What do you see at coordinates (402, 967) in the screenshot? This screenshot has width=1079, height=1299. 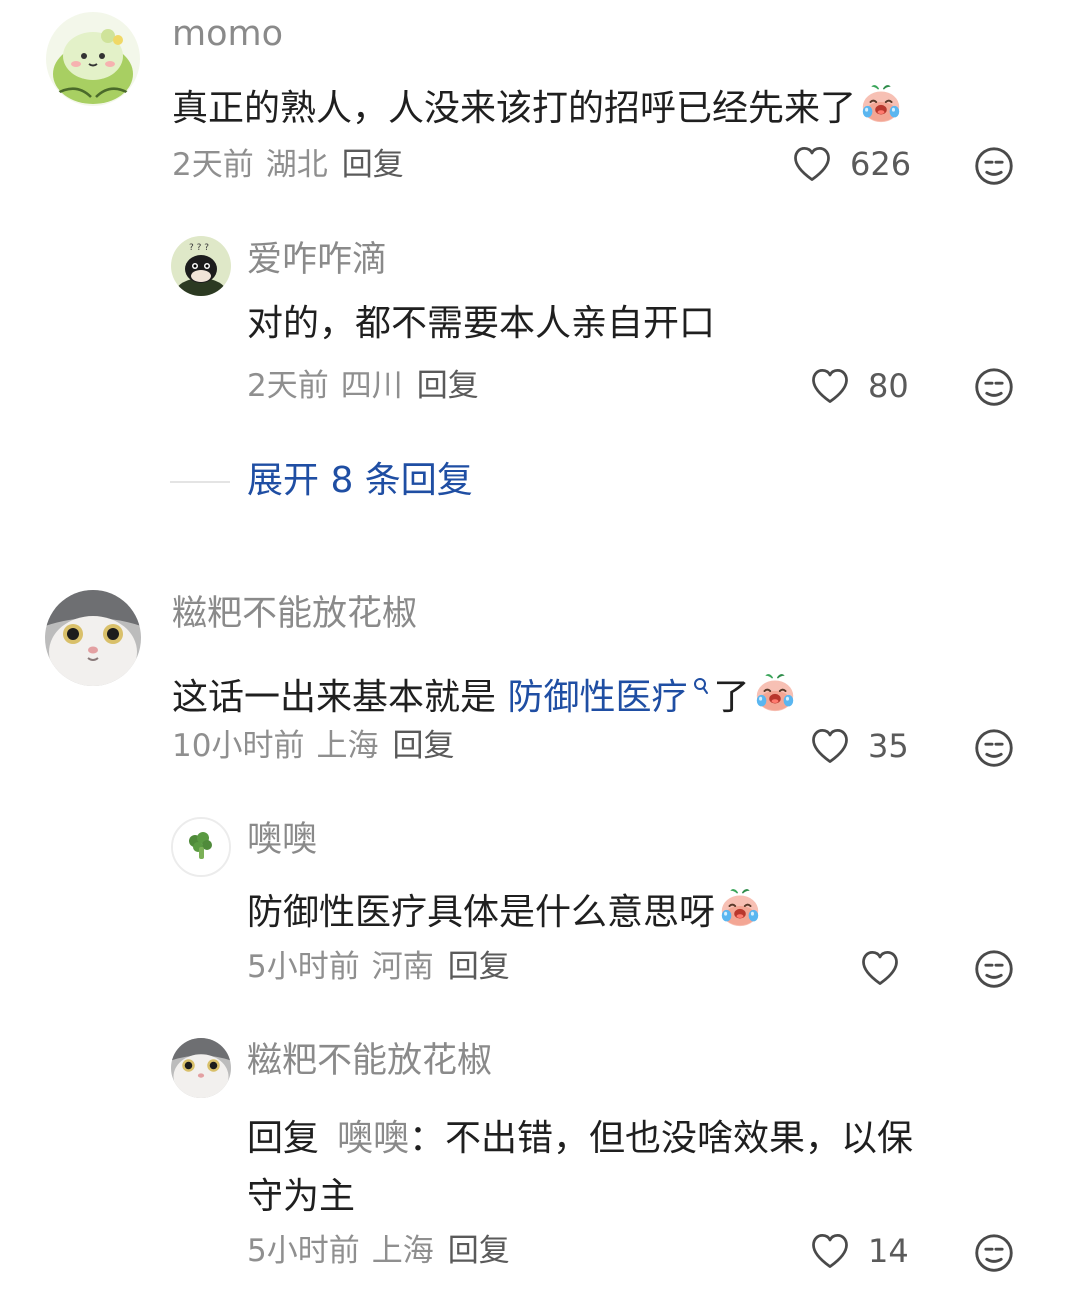 I see `reply-location: 河南` at bounding box center [402, 967].